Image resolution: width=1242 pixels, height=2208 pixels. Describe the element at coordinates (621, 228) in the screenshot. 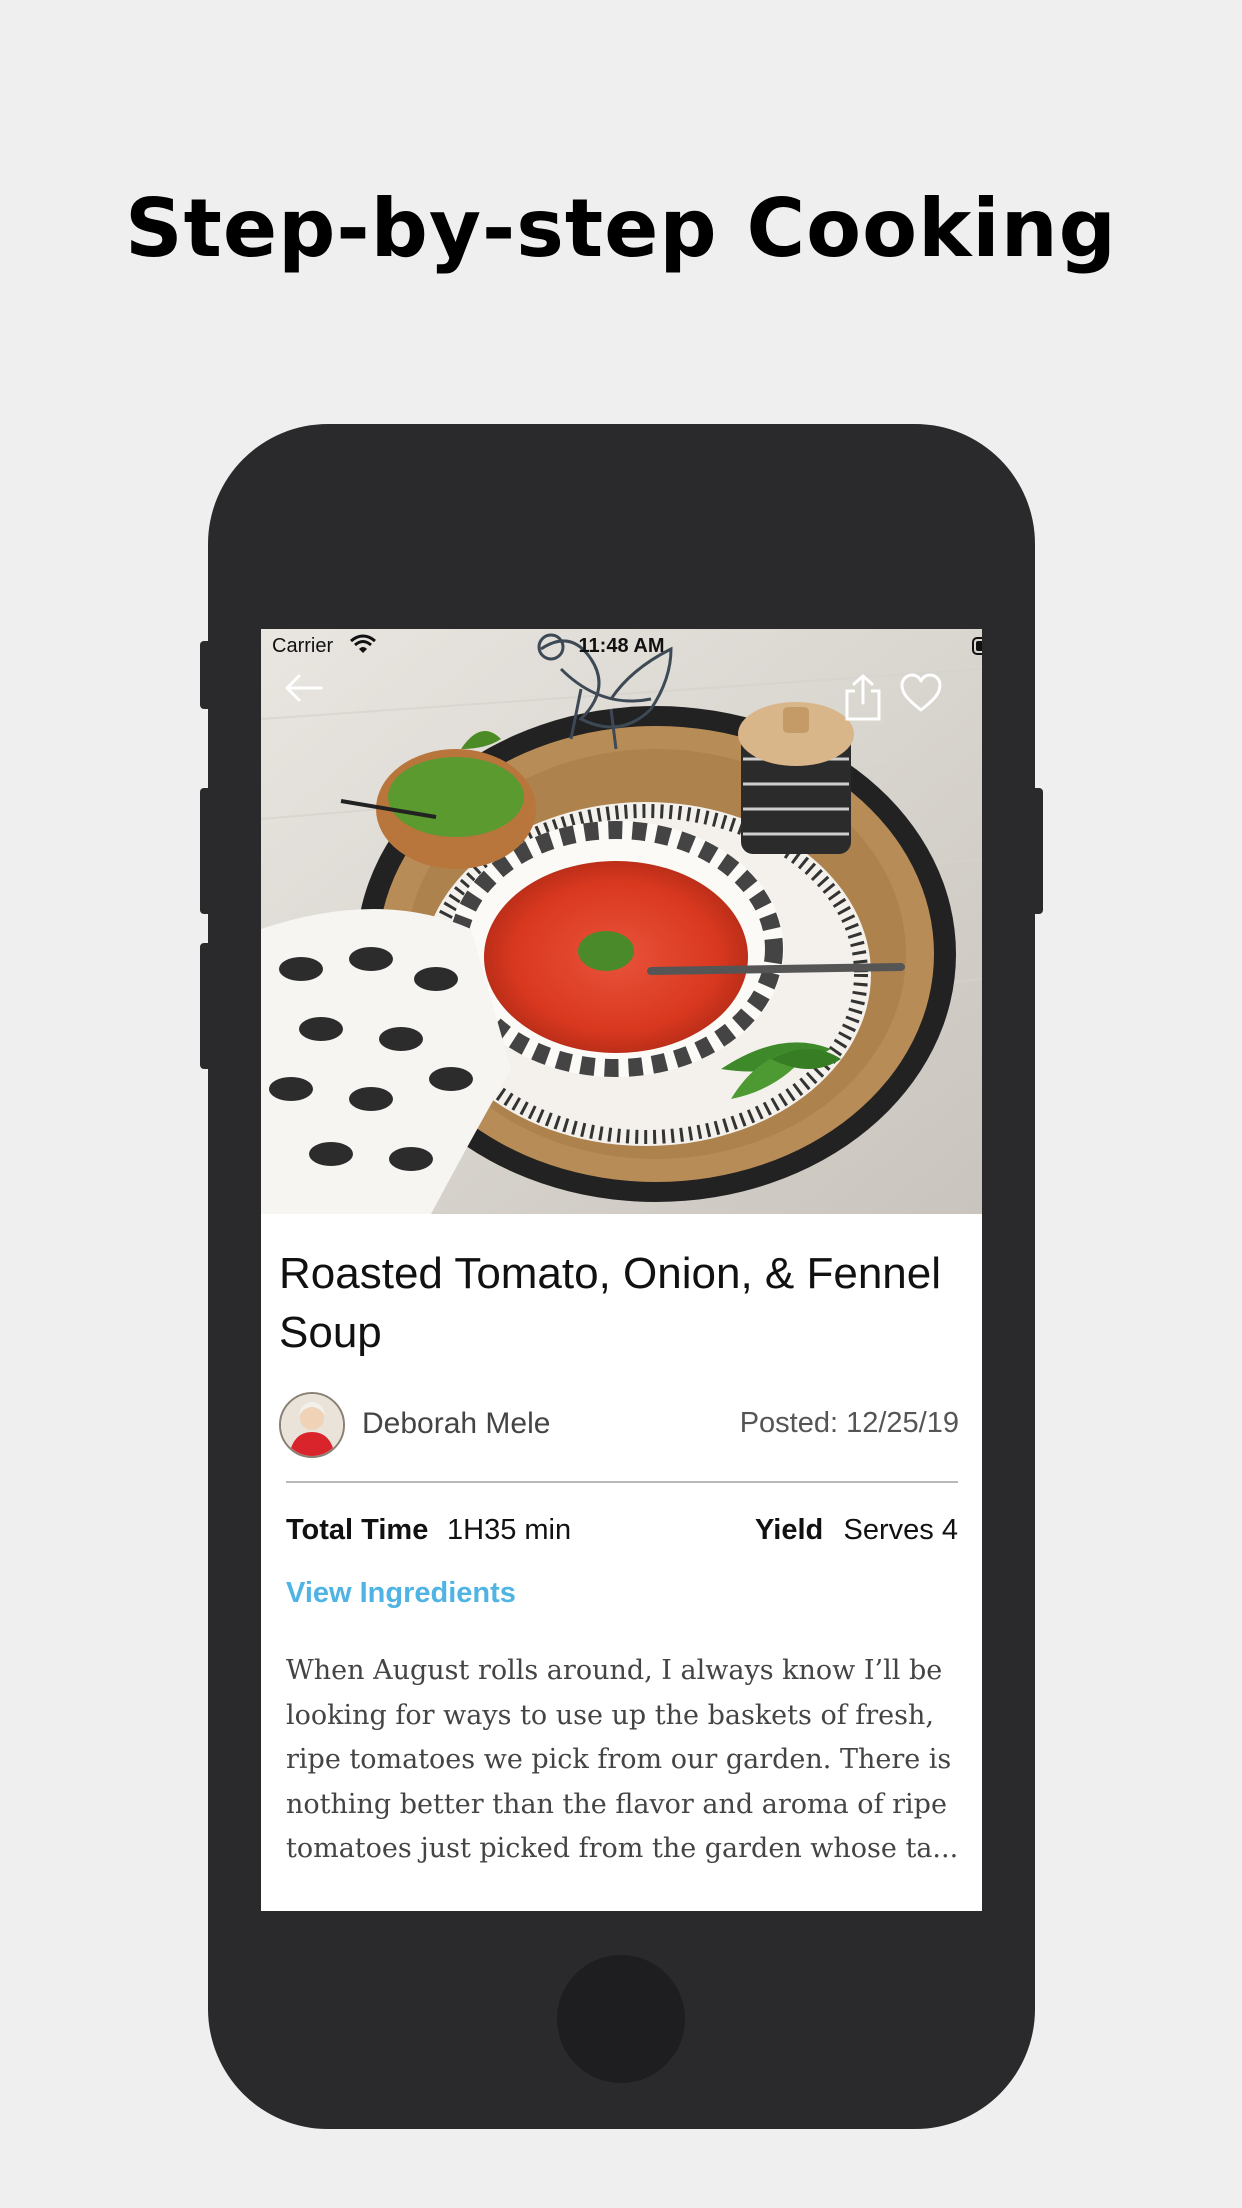

I see `promo-headline: Step-by-step Cooking` at that location.